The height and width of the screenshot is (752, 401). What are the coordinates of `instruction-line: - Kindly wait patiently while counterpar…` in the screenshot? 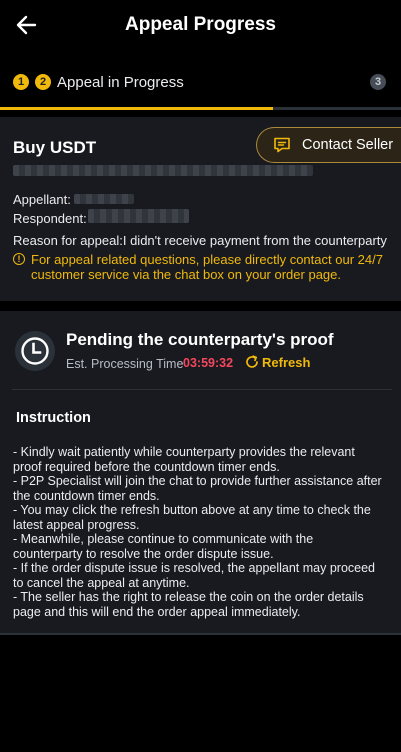 It's located at (184, 452).